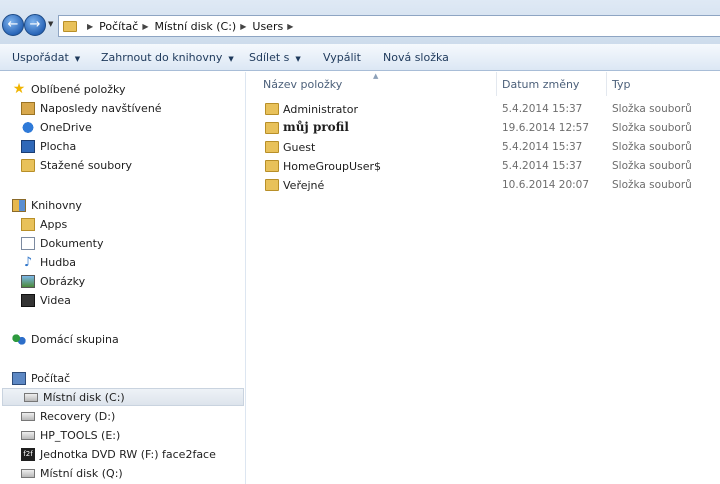 Image resolution: width=720 pixels, height=484 pixels. Describe the element at coordinates (28, 454) in the screenshot. I see `dvd-drive-icon: f2f` at that location.